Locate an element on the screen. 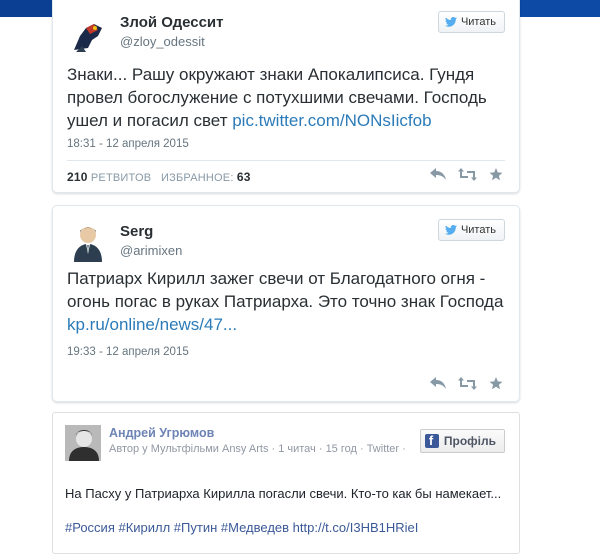  tweet-author-name: Serg is located at coordinates (136, 231).